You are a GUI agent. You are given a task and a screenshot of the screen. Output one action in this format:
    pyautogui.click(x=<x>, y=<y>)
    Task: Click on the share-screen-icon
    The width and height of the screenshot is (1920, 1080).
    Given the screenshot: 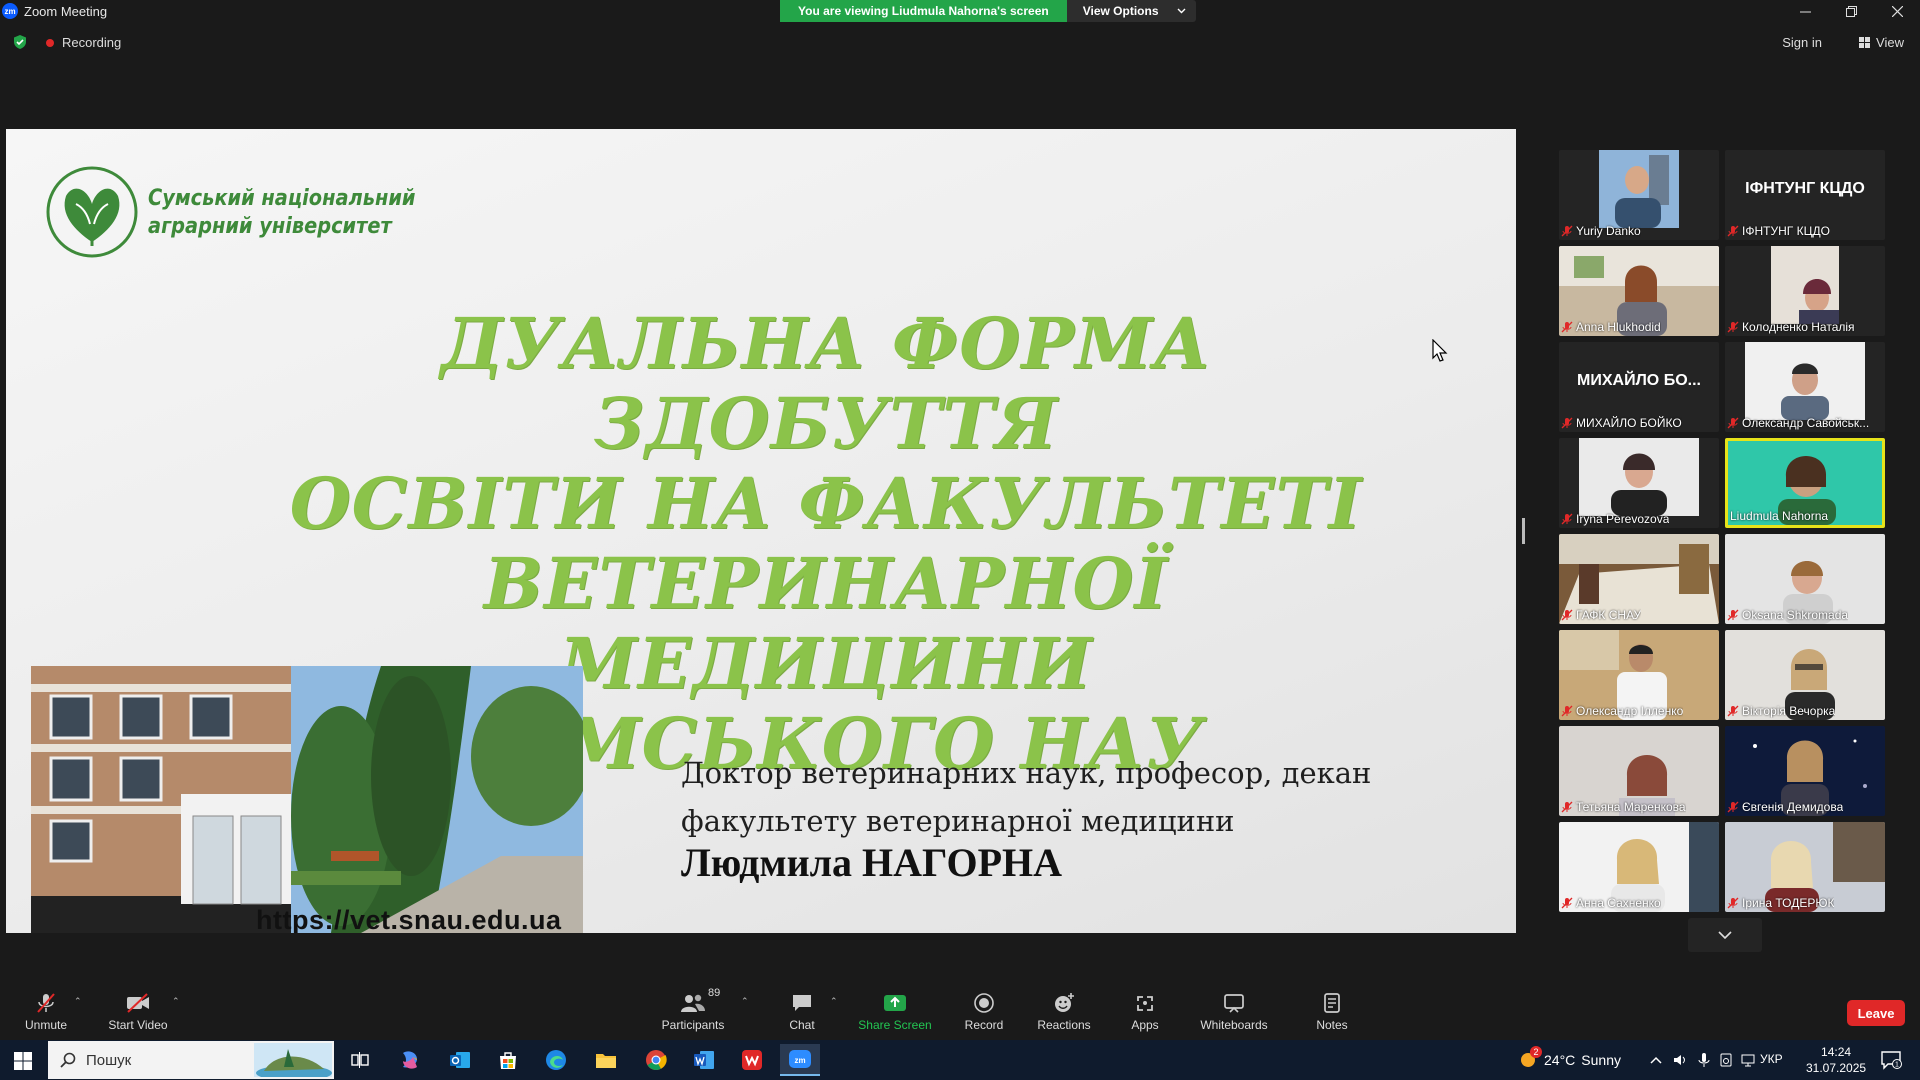 What is the action you would take?
    pyautogui.click(x=895, y=1003)
    